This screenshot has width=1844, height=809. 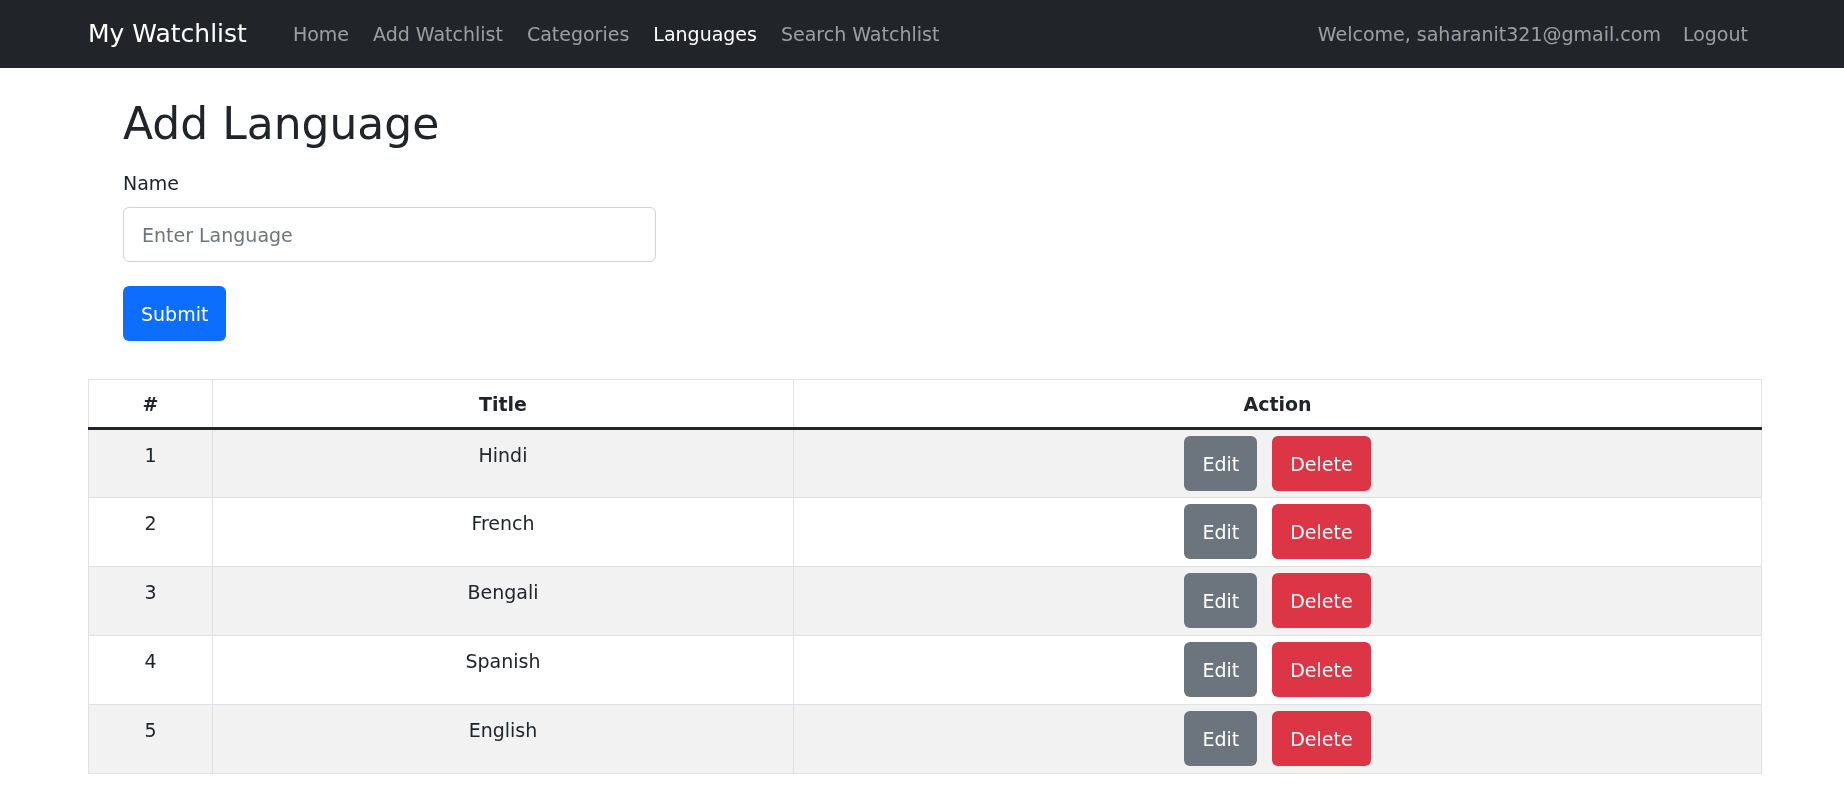 I want to click on page-heading: Add Language, so click(x=282, y=124).